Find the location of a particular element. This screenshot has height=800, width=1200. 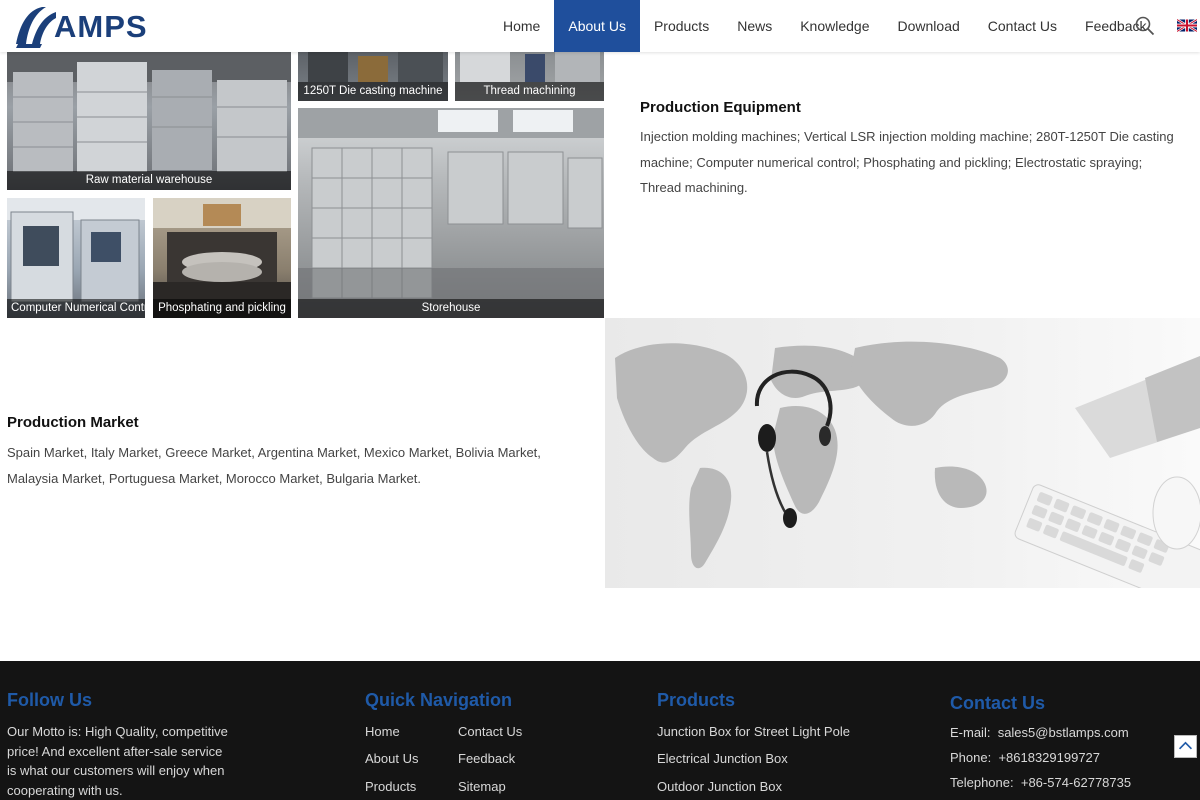

email-label: E-mail: is located at coordinates (970, 732).